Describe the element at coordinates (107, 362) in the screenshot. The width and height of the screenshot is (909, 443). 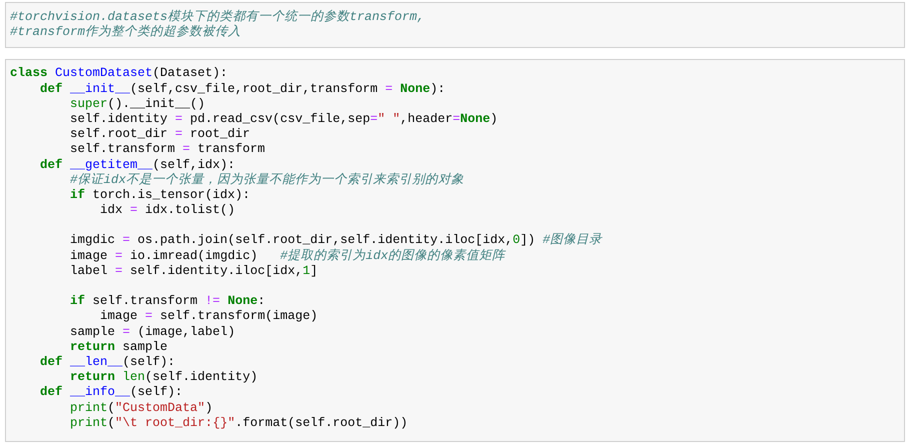
I see `code-line: def __len__(self):` at that location.